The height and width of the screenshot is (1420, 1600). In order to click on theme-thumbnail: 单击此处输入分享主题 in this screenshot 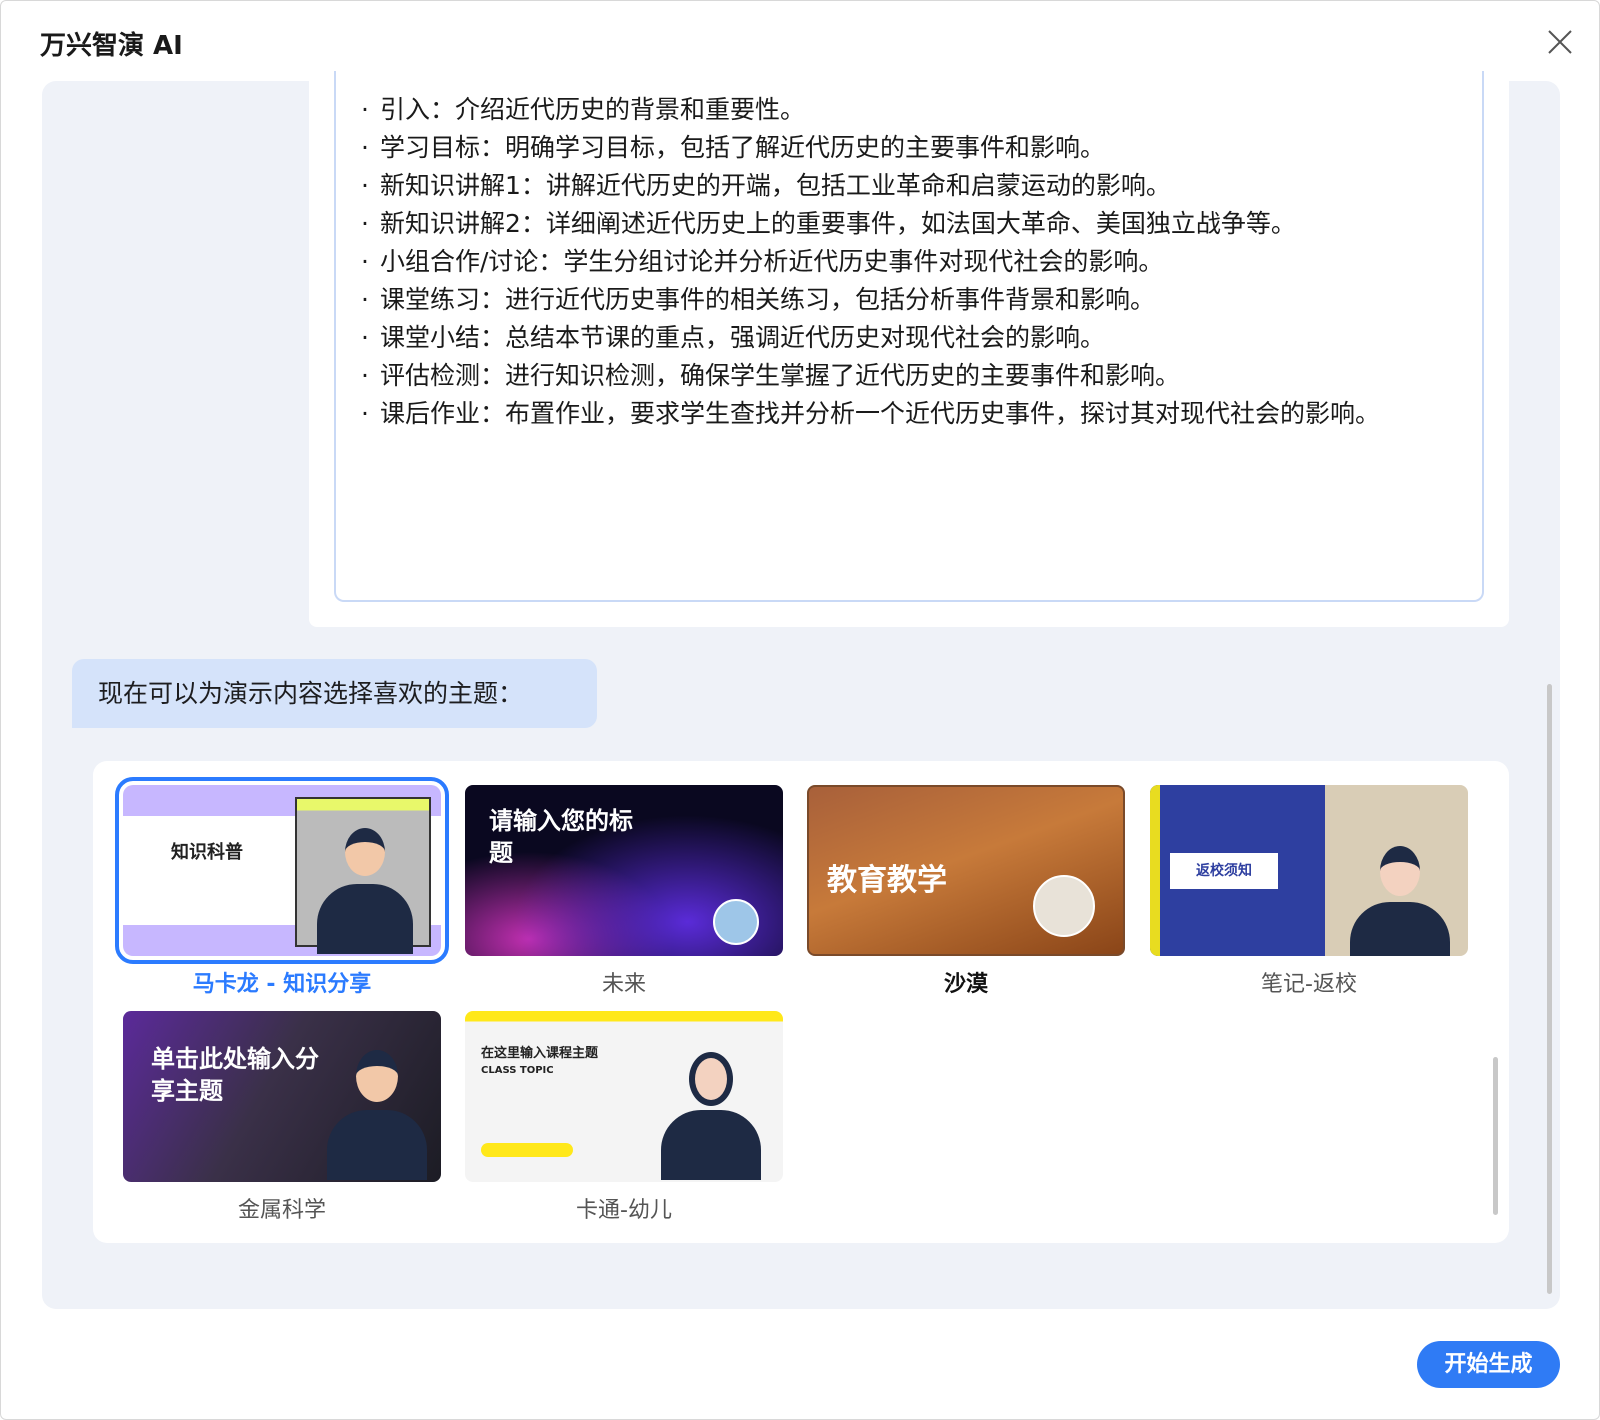, I will do `click(282, 1096)`.